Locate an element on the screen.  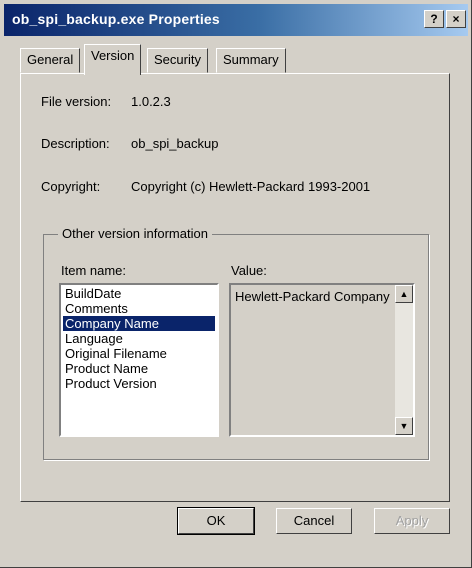
file-version-value: 1.0.2.3 is located at coordinates (151, 101).